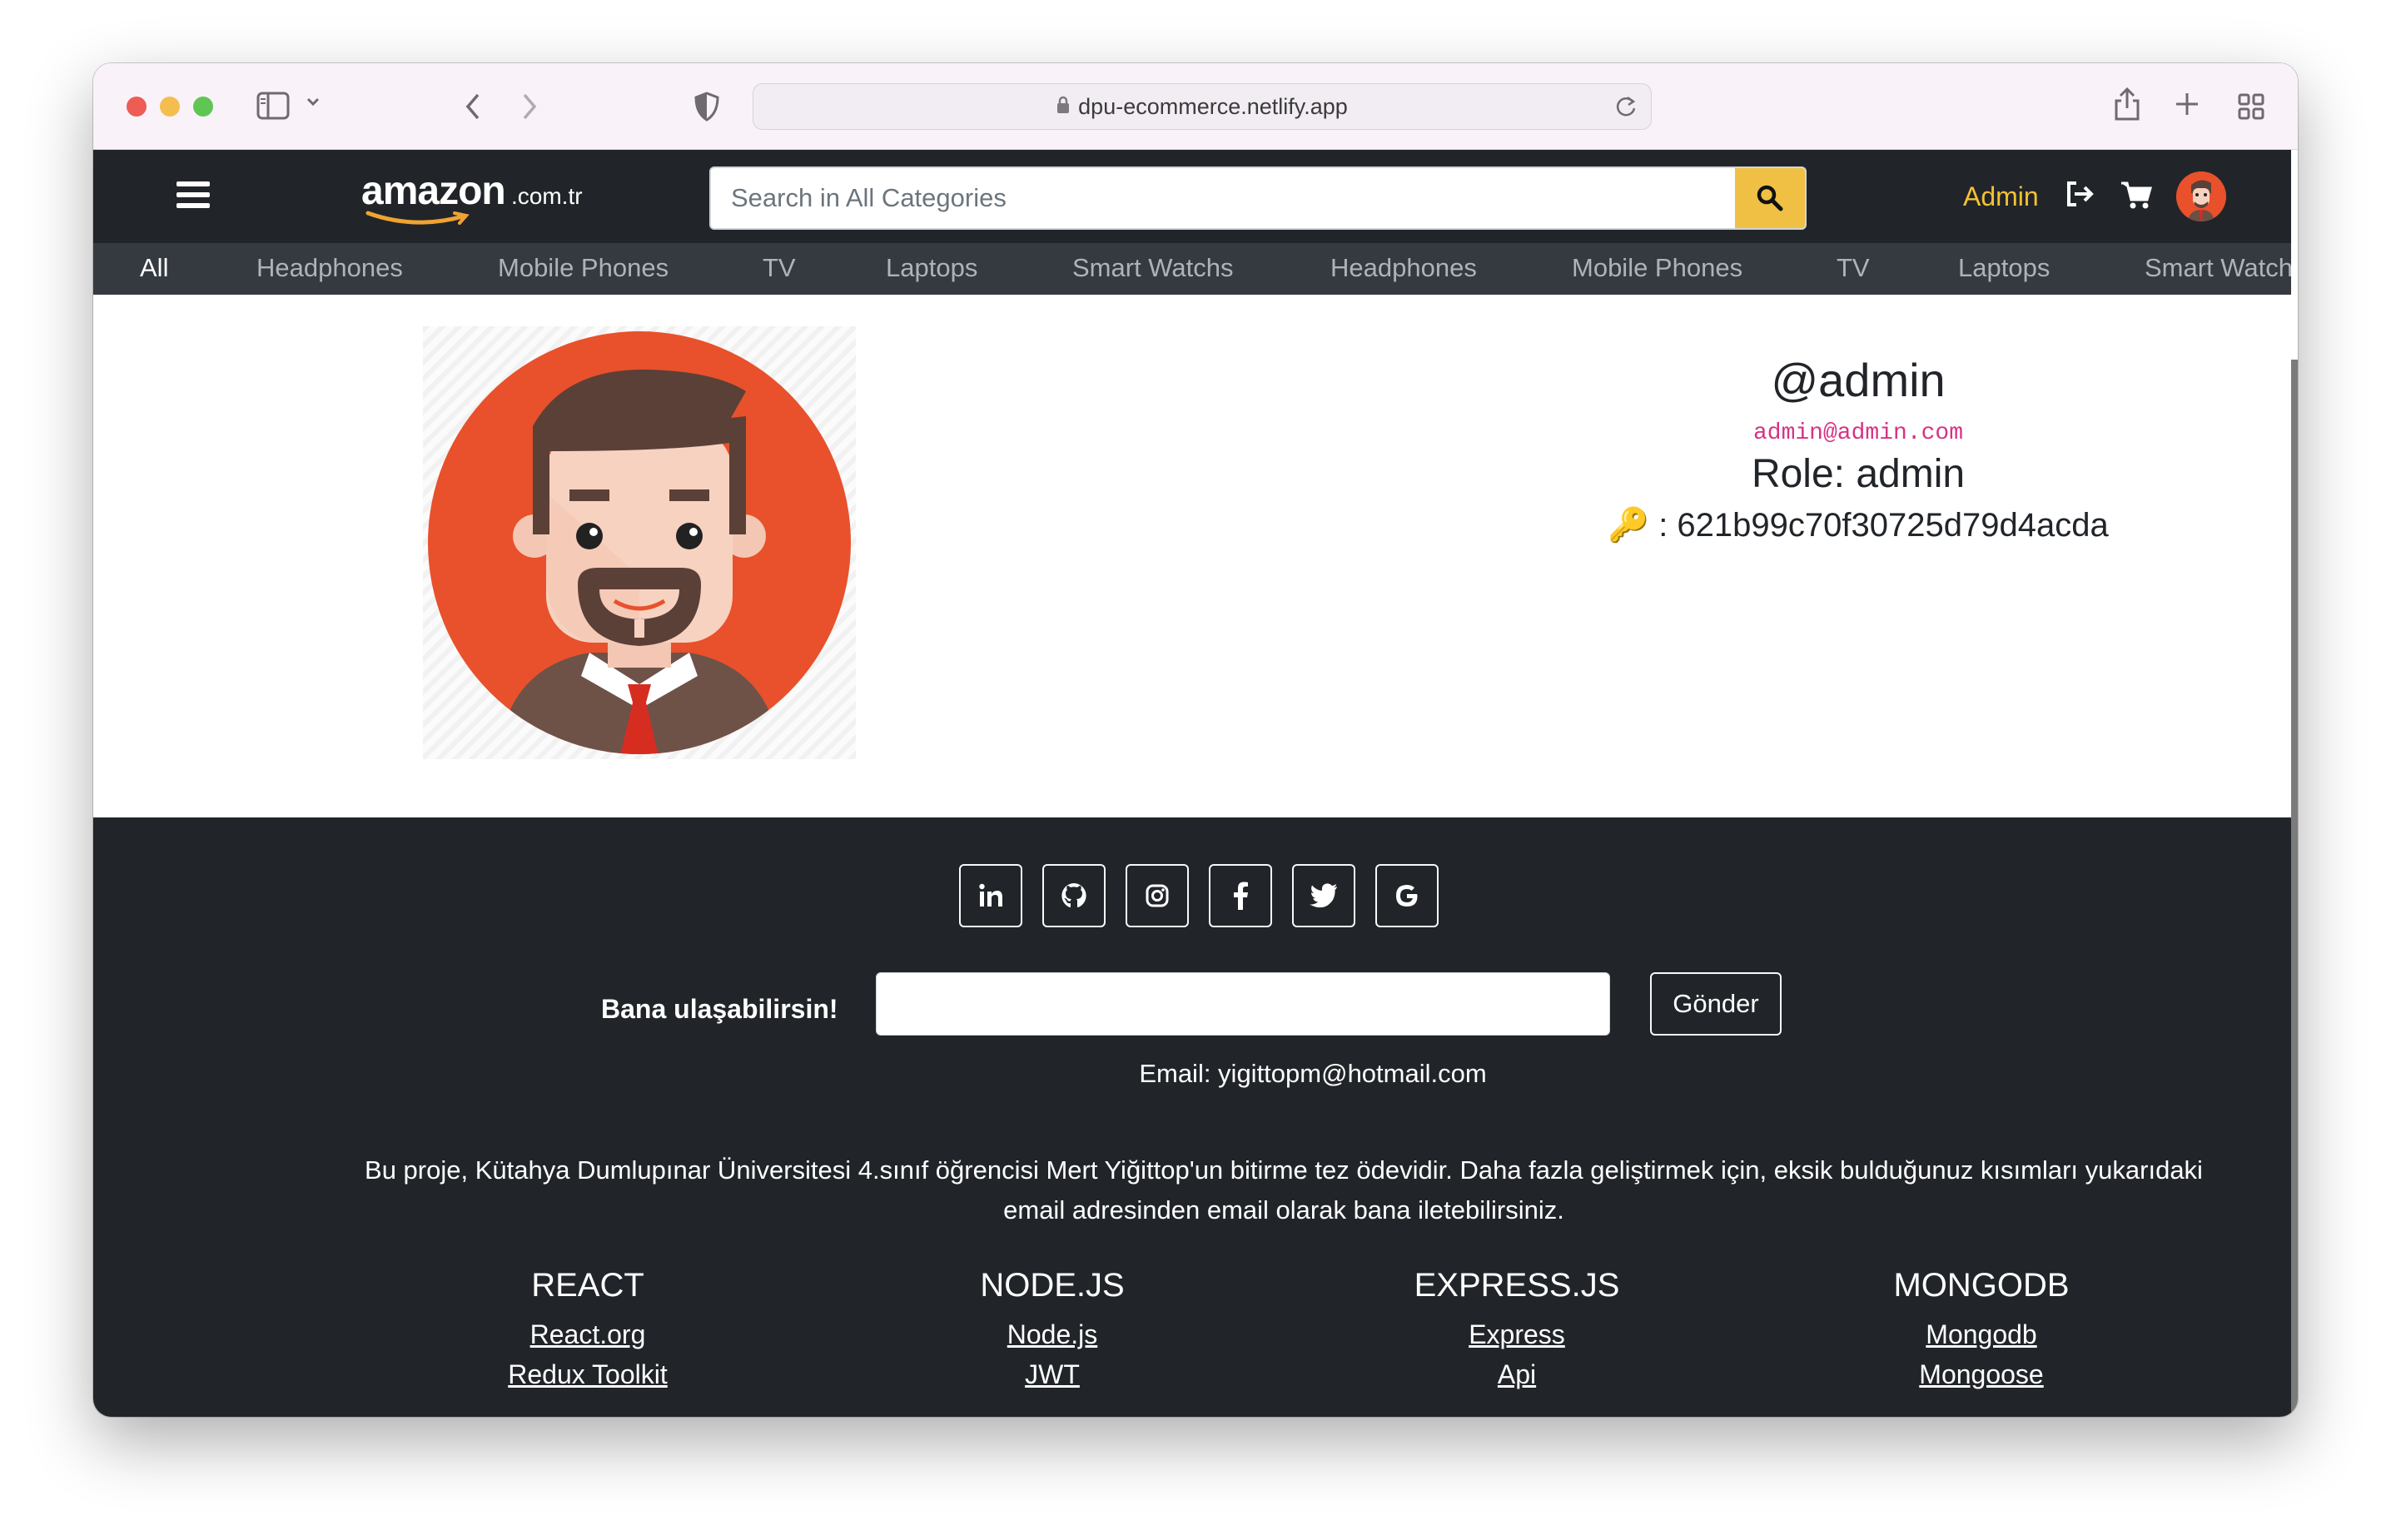  What do you see at coordinates (1323, 895) in the screenshot?
I see `twitter-icon` at bounding box center [1323, 895].